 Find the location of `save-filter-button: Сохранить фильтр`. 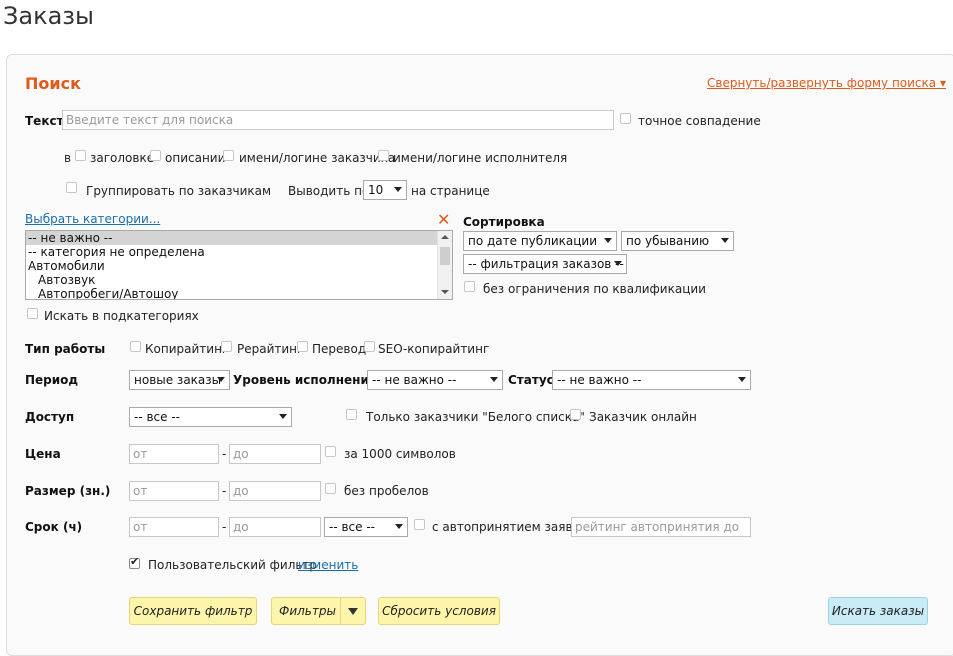

save-filter-button: Сохранить фильтр is located at coordinates (193, 611).